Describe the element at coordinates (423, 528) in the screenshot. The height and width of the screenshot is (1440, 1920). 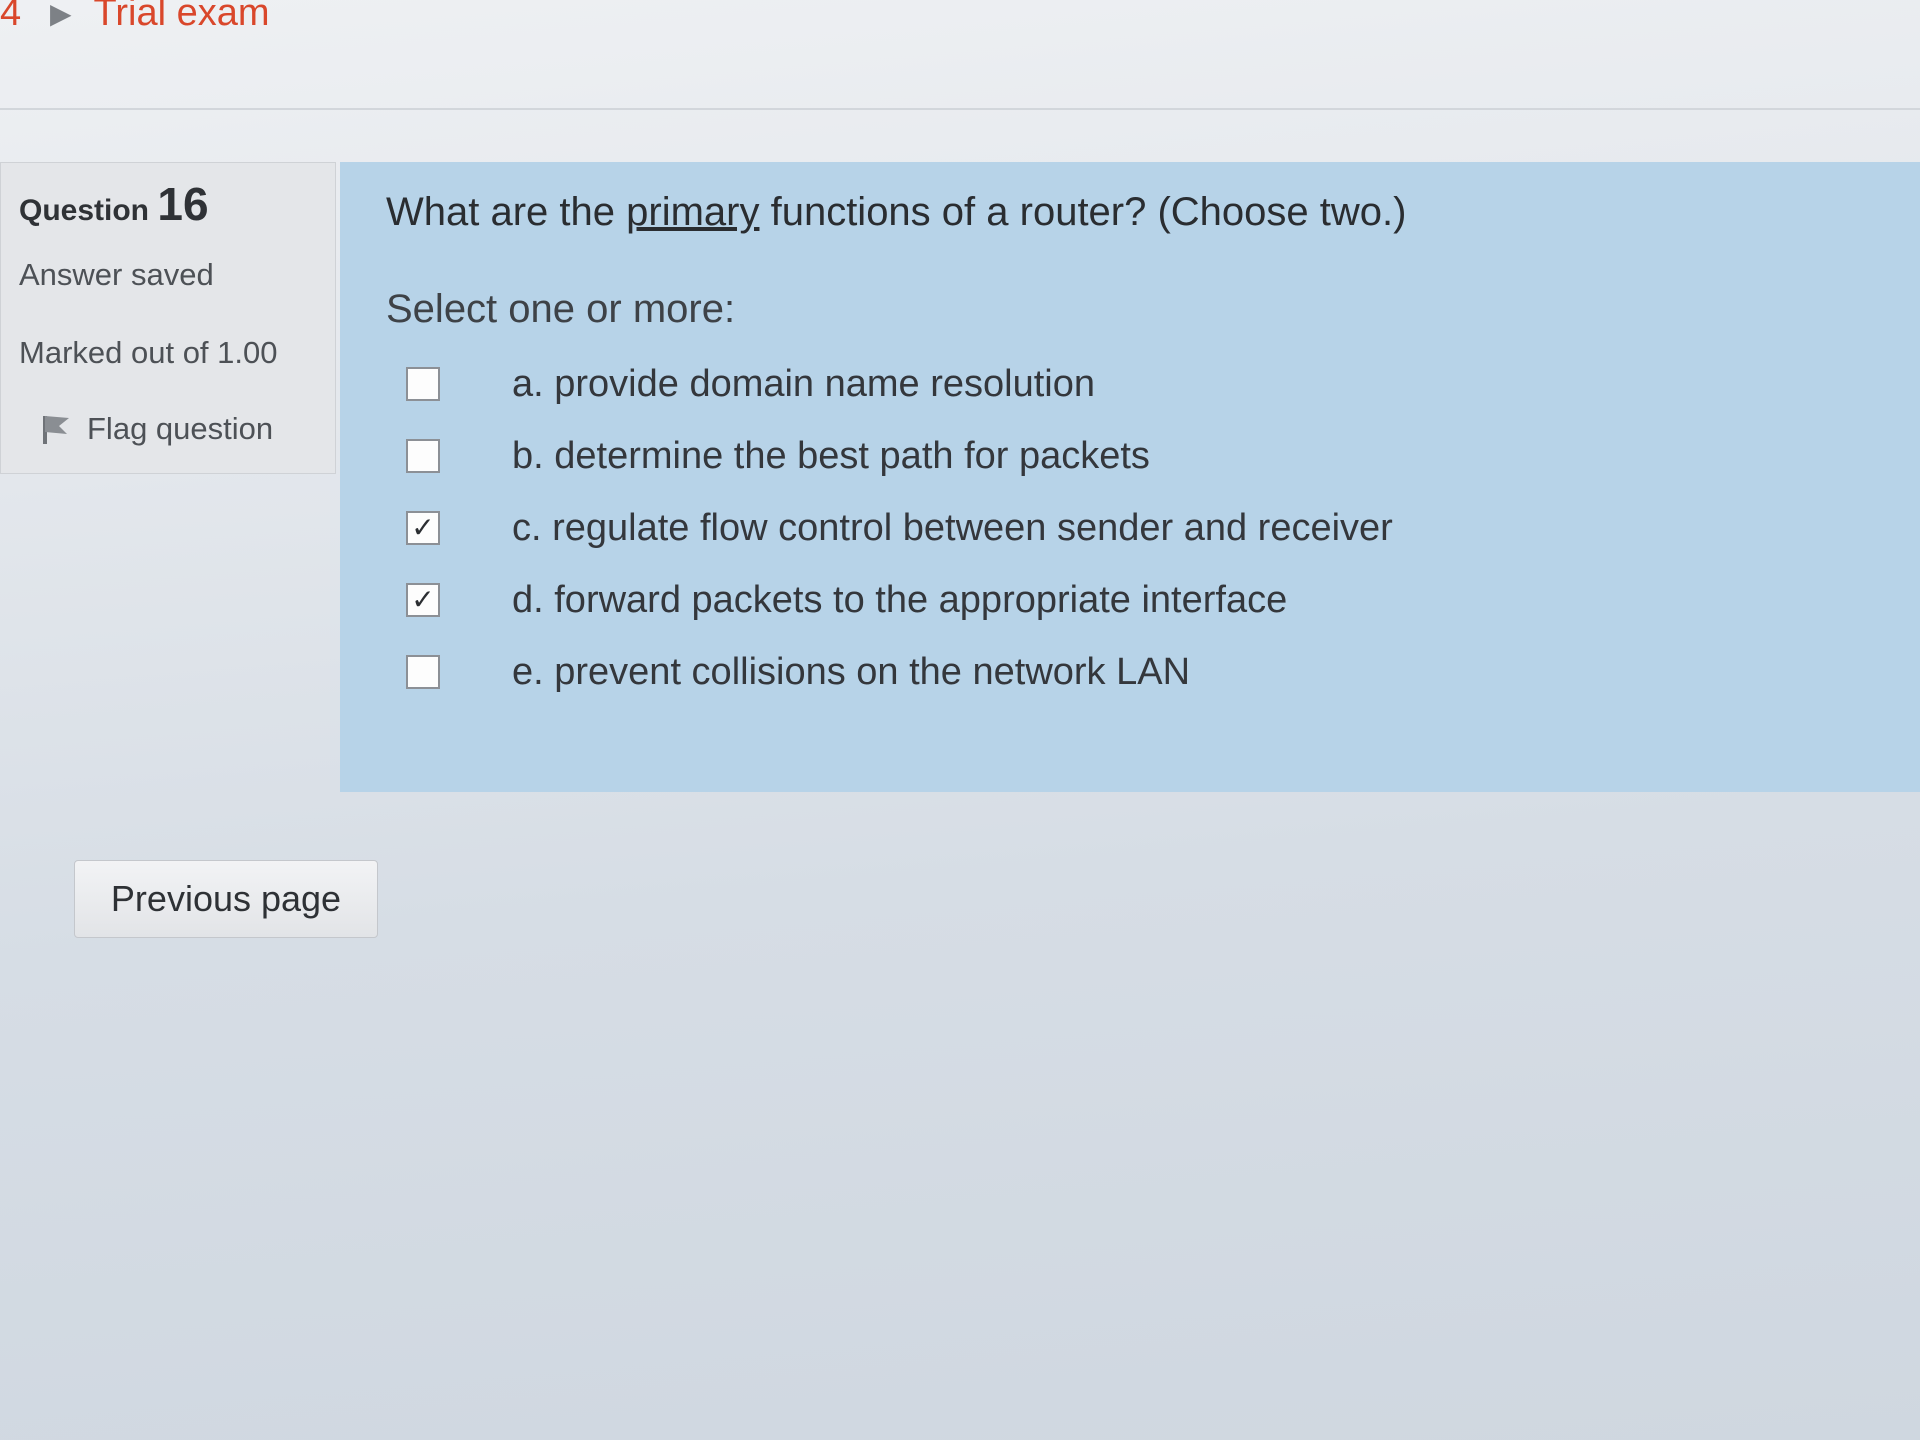
I see `answer-checkbox-c: ✓` at that location.